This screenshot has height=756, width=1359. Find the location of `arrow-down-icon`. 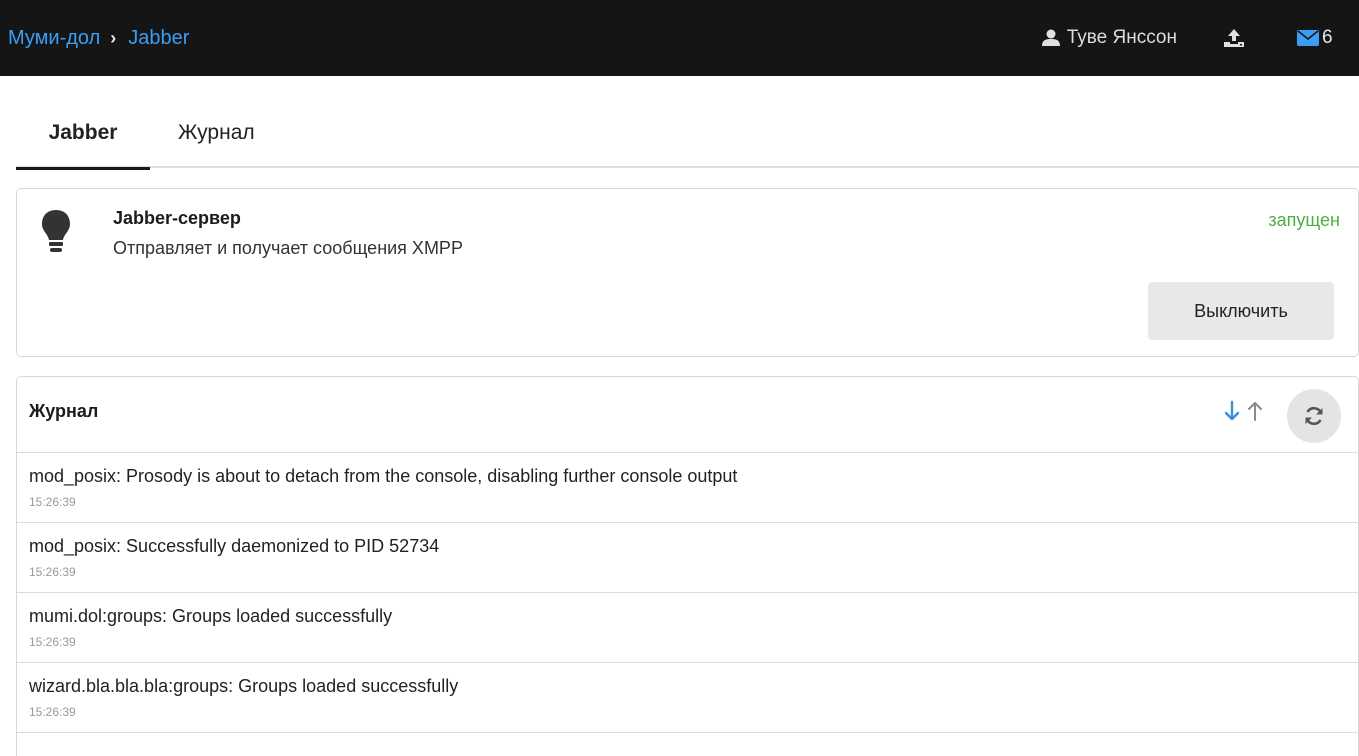

arrow-down-icon is located at coordinates (1232, 413).